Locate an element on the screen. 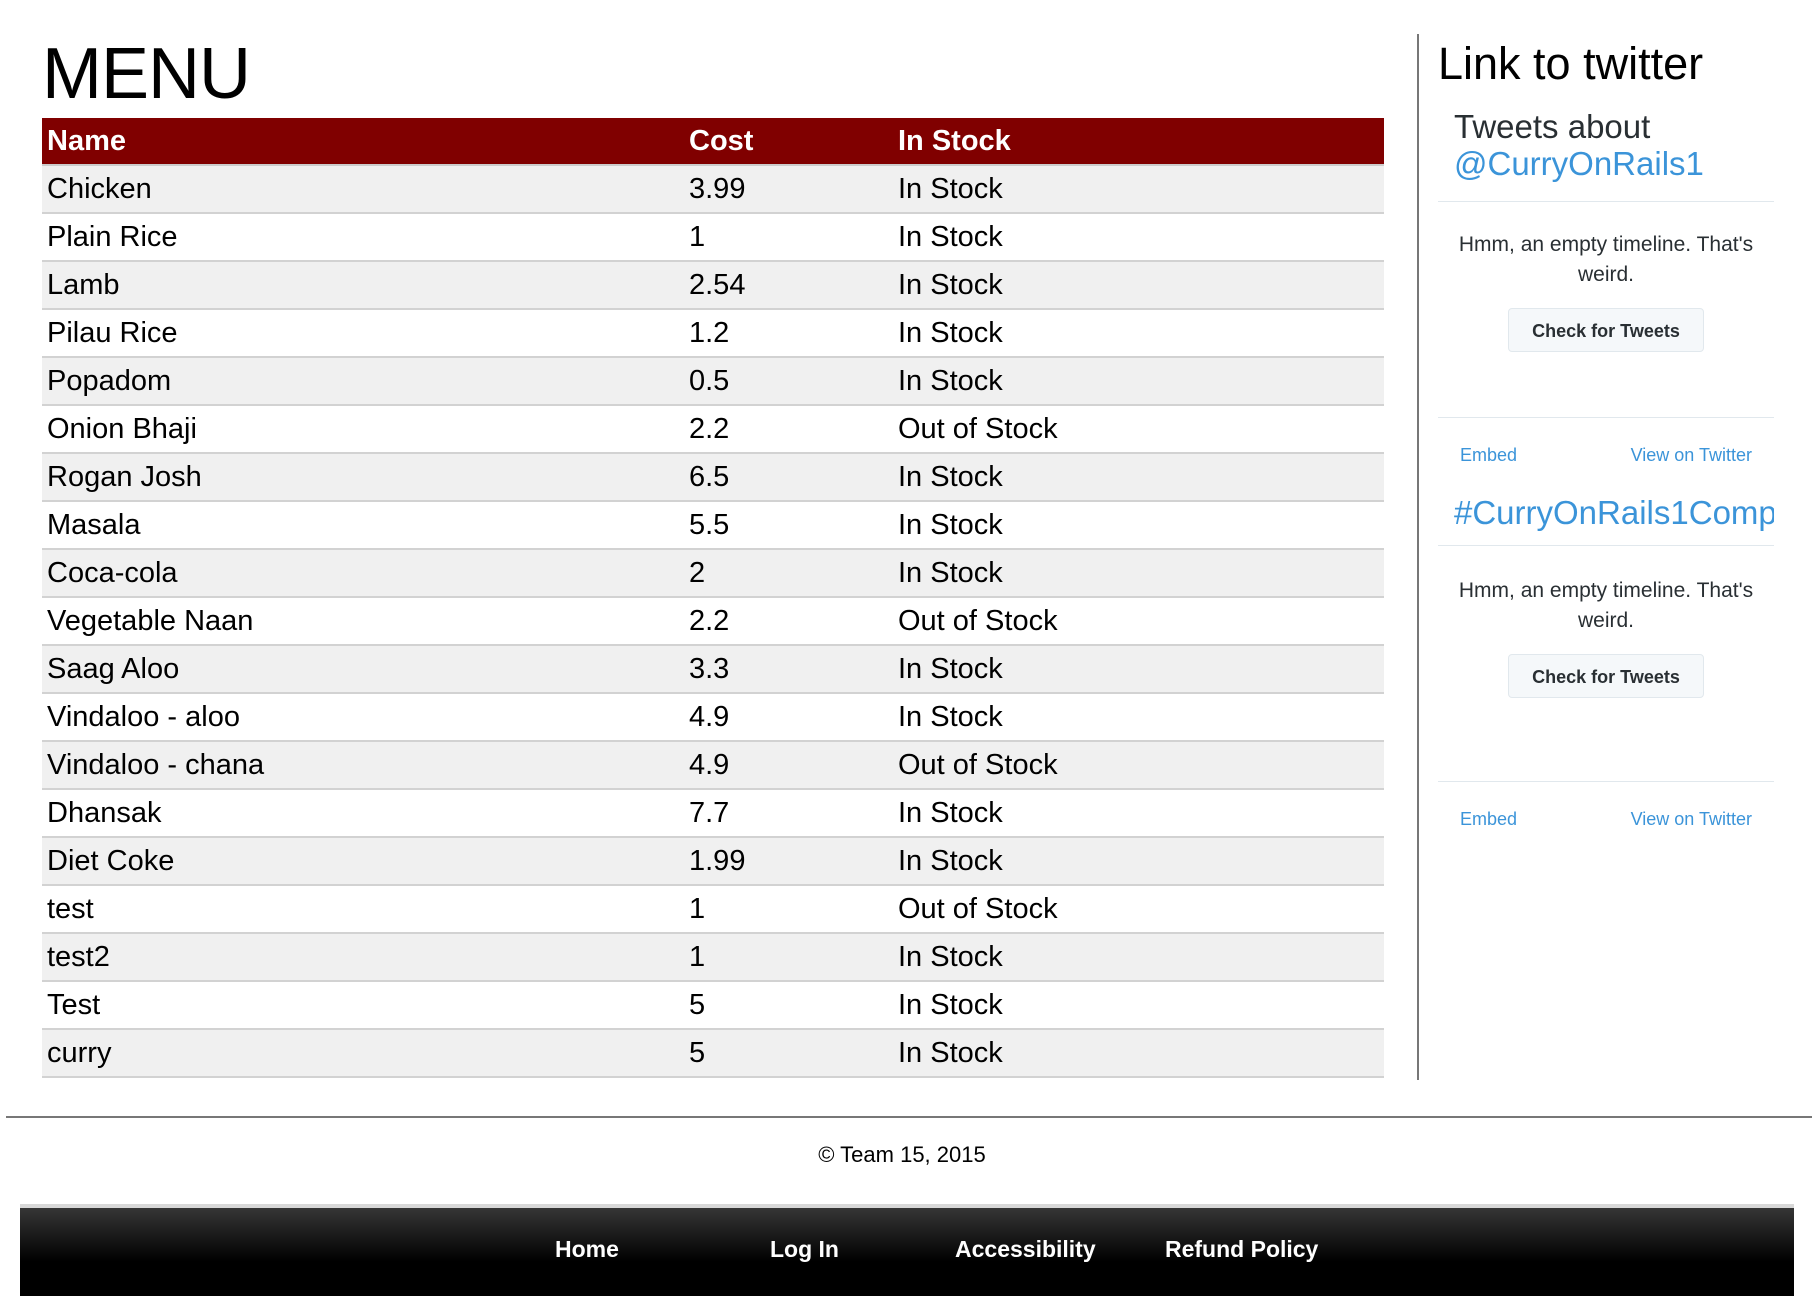  timeline-header-prefix: Tweets about is located at coordinates (1552, 126).